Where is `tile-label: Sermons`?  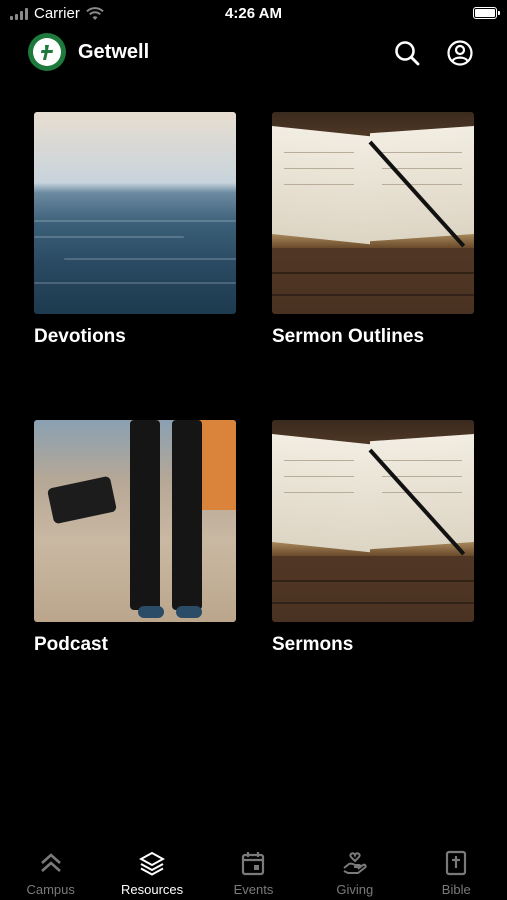
tile-label: Sermons is located at coordinates (313, 644).